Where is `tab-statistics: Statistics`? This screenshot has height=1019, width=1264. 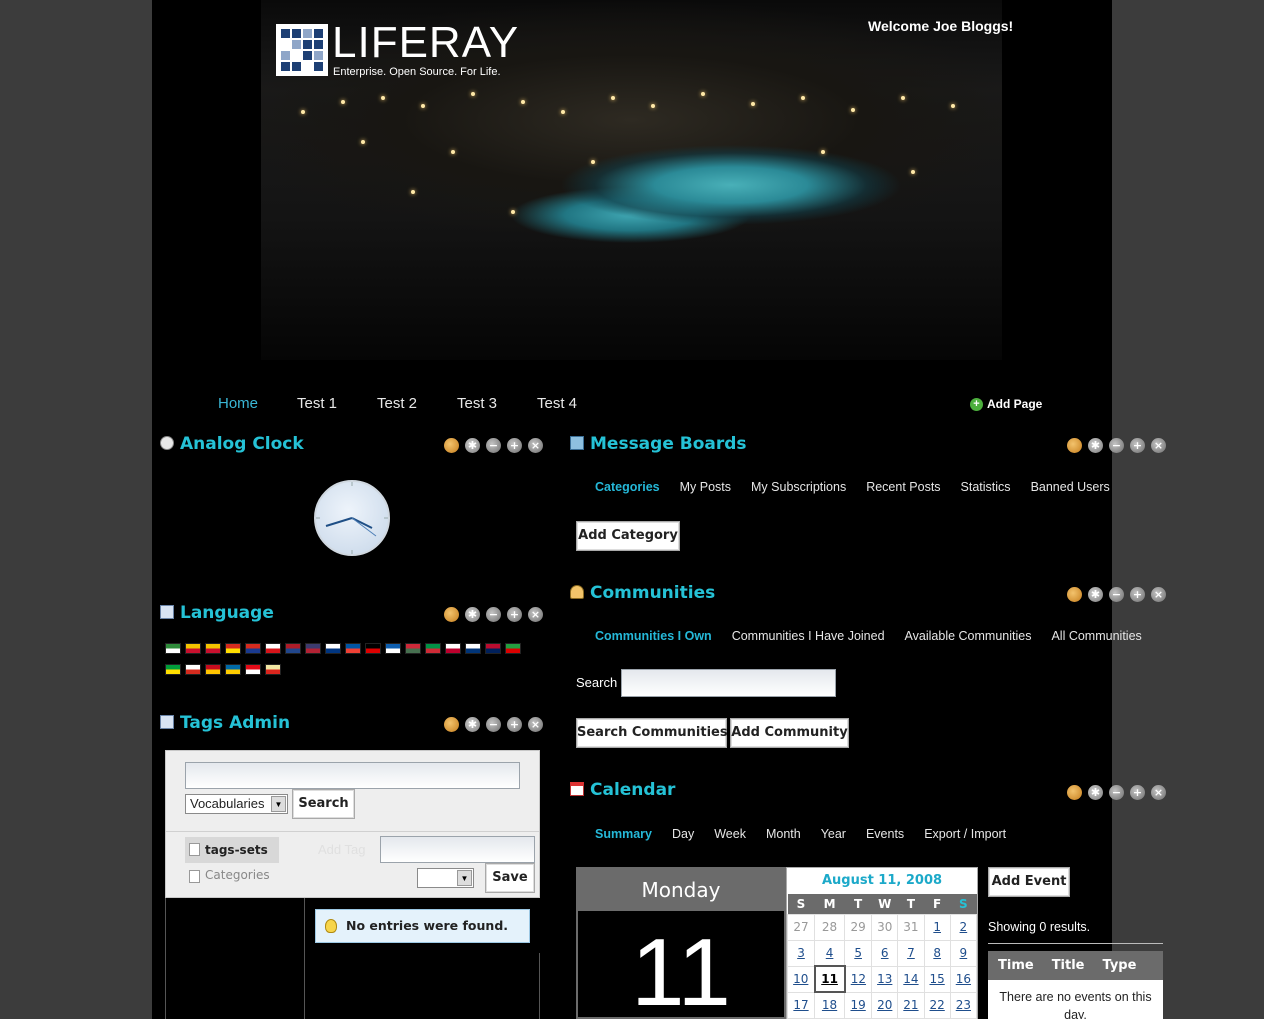
tab-statistics: Statistics is located at coordinates (986, 487).